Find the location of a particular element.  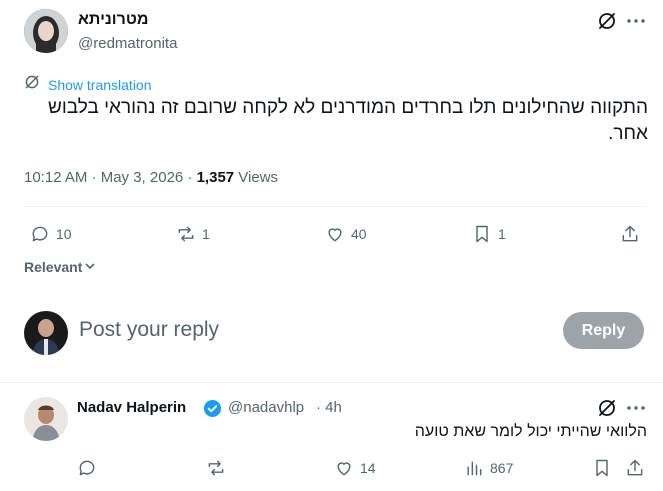

reply-author-name: Nadav Halperin is located at coordinates (131, 407).